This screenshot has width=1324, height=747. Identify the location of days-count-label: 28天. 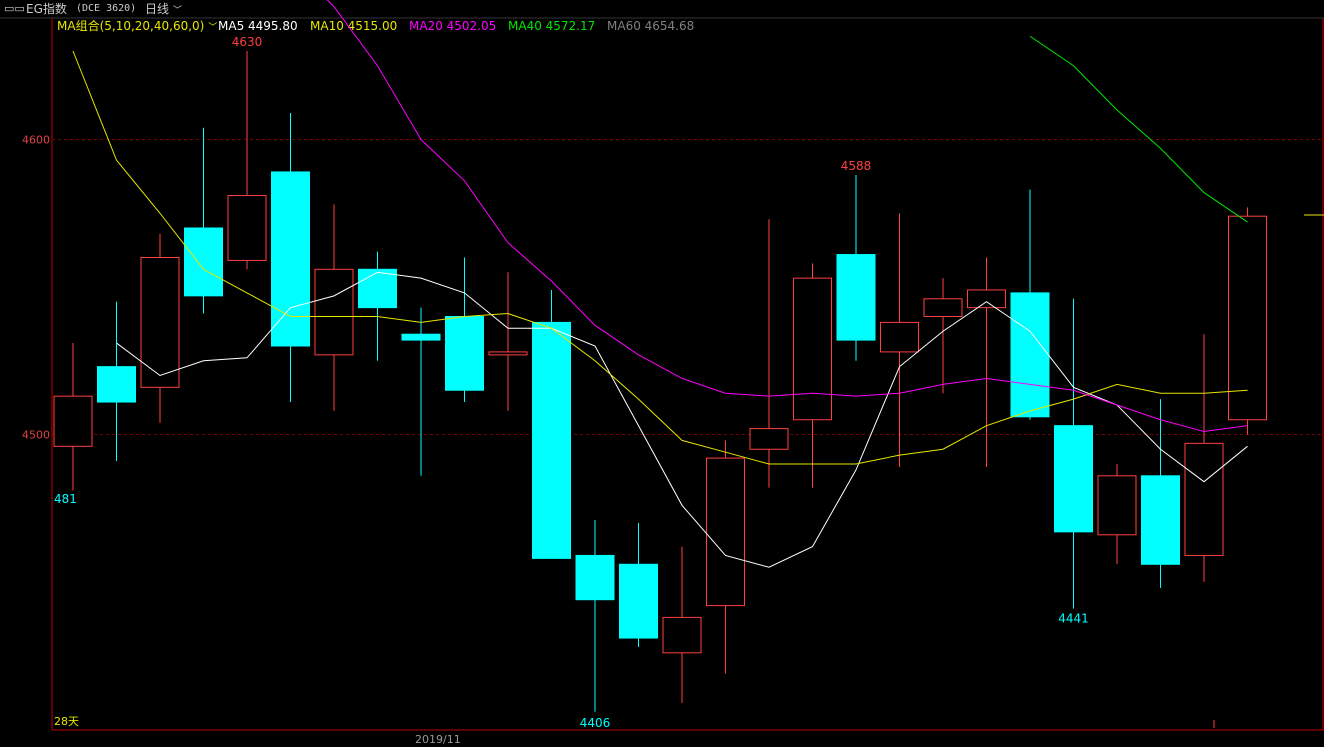
(66, 721).